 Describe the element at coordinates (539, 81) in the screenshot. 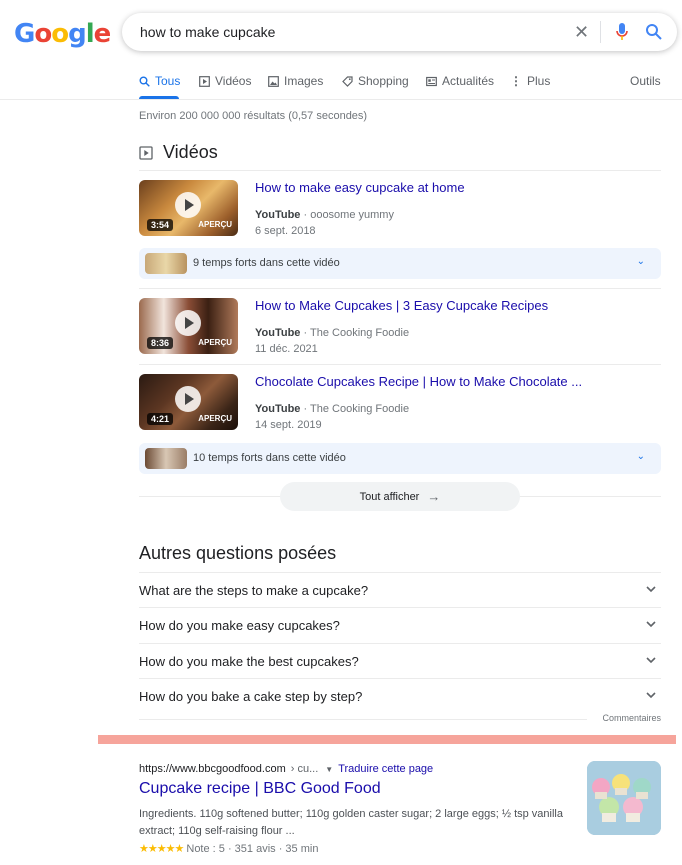

I see `tab-label: Plus` at that location.